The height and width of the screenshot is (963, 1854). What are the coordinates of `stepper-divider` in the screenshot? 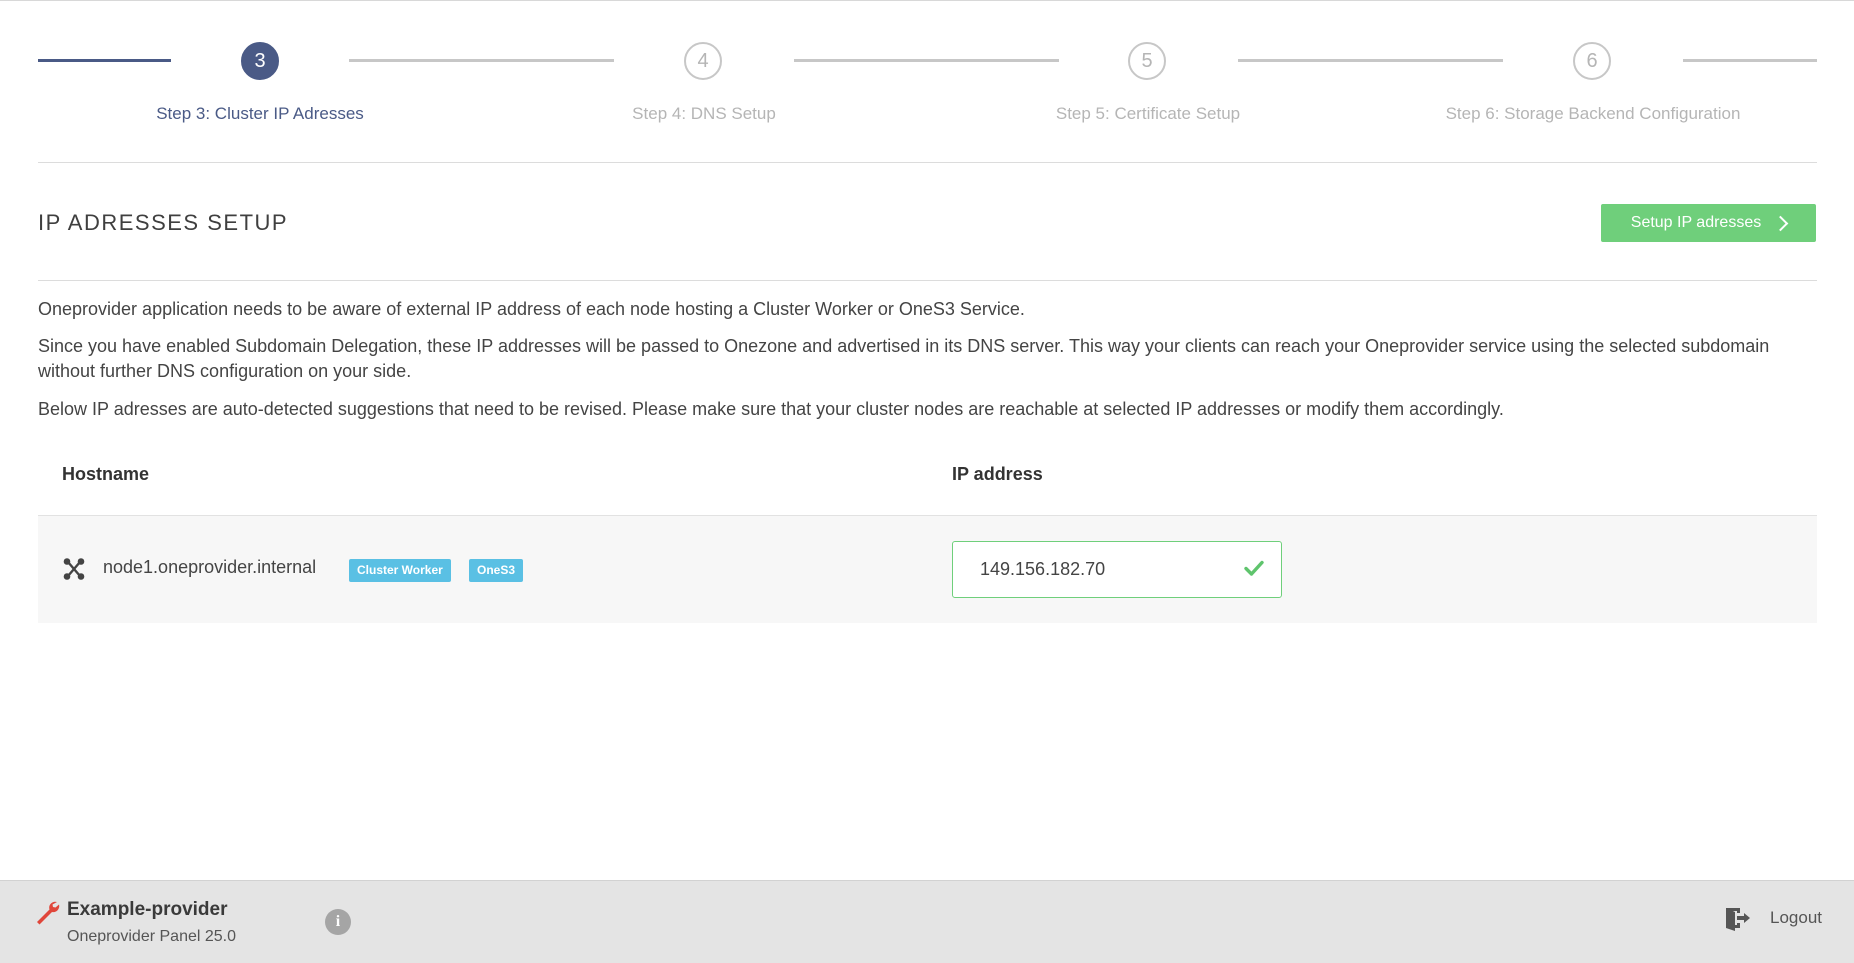 It's located at (927, 162).